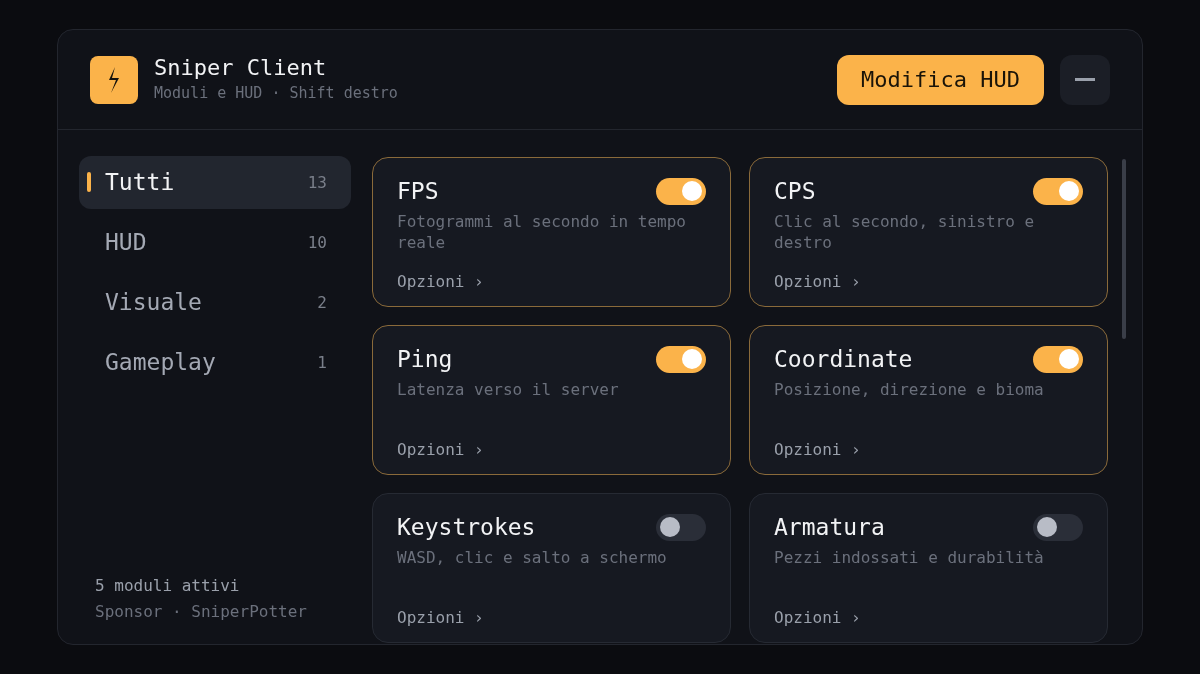 The width and height of the screenshot is (1200, 674). Describe the element at coordinates (1124, 249) in the screenshot. I see `scrollbar` at that location.